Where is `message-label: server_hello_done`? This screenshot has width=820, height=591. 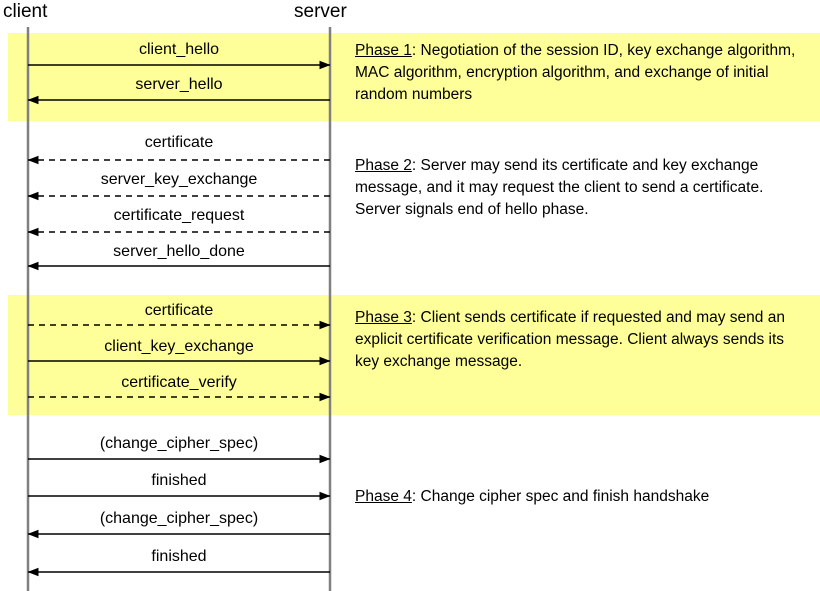
message-label: server_hello_done is located at coordinates (179, 251).